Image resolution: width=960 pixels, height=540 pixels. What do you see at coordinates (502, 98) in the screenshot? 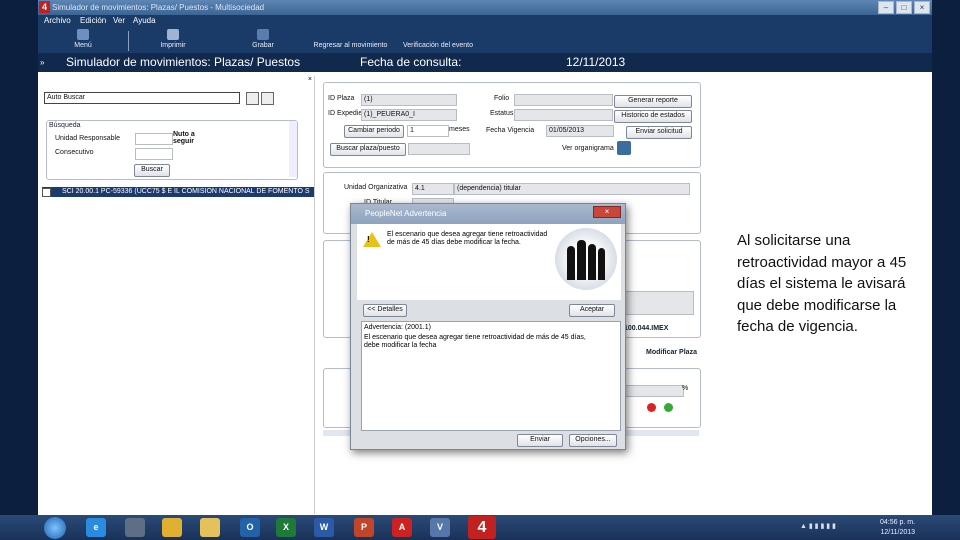
I see `folio-label: Folio` at bounding box center [502, 98].